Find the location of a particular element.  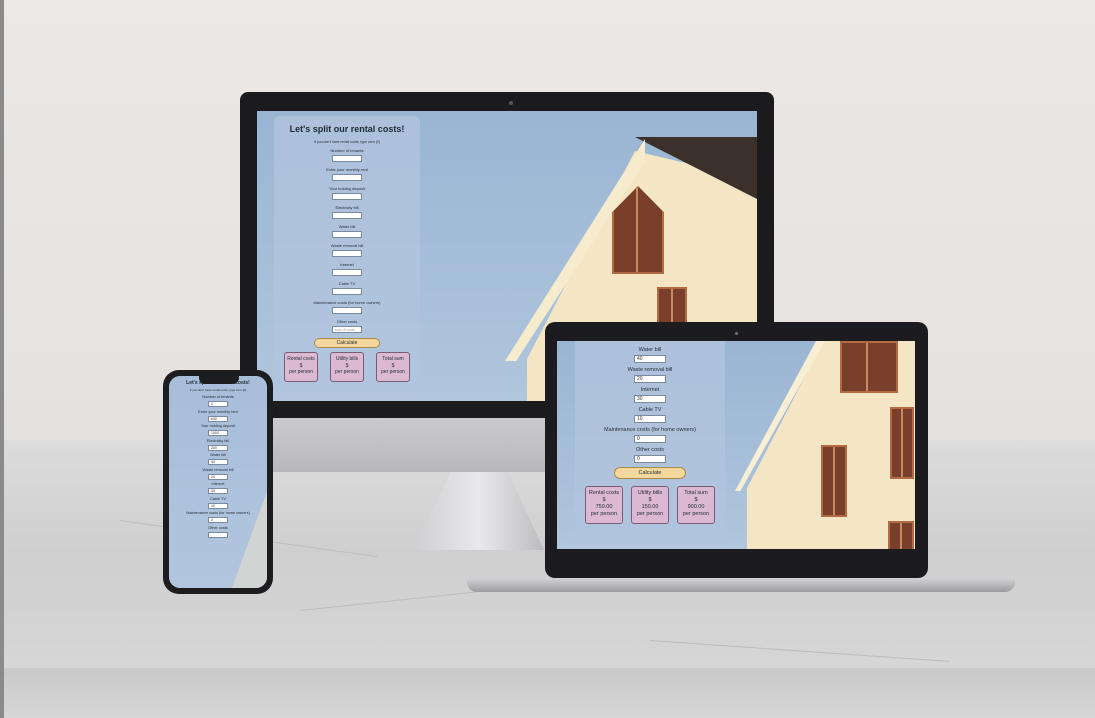

field-input: 1000 is located at coordinates (218, 433).